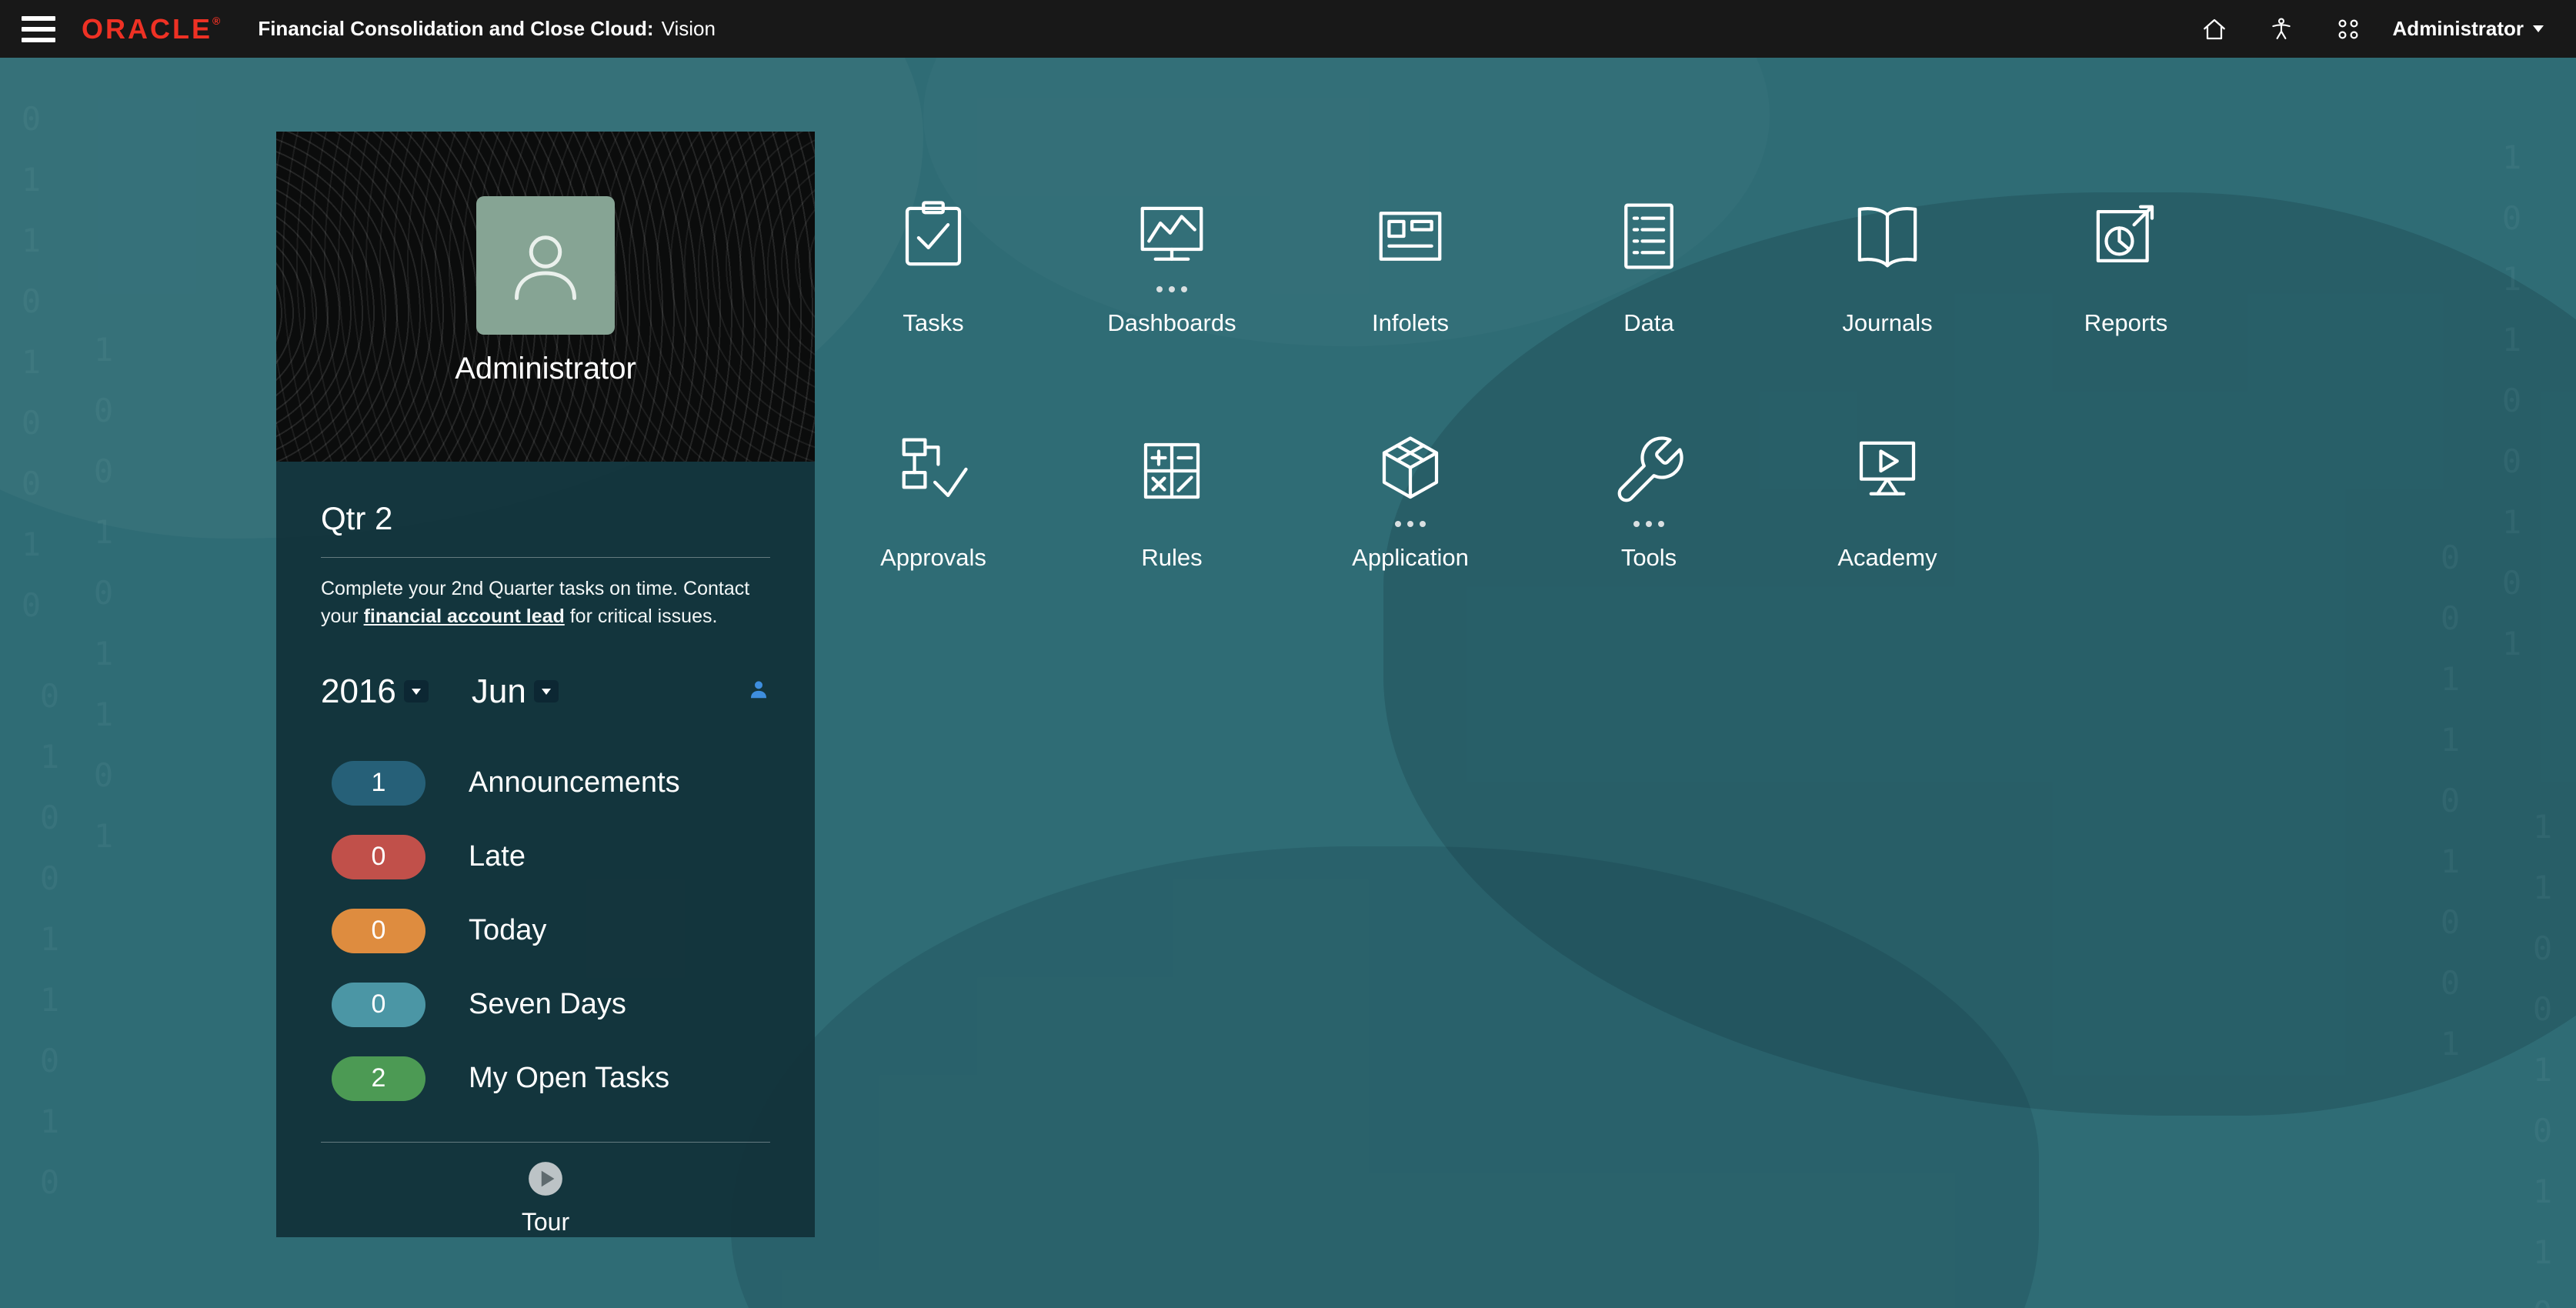 Image resolution: width=2576 pixels, height=1308 pixels. I want to click on stat-row-today: 0 Today, so click(546, 931).